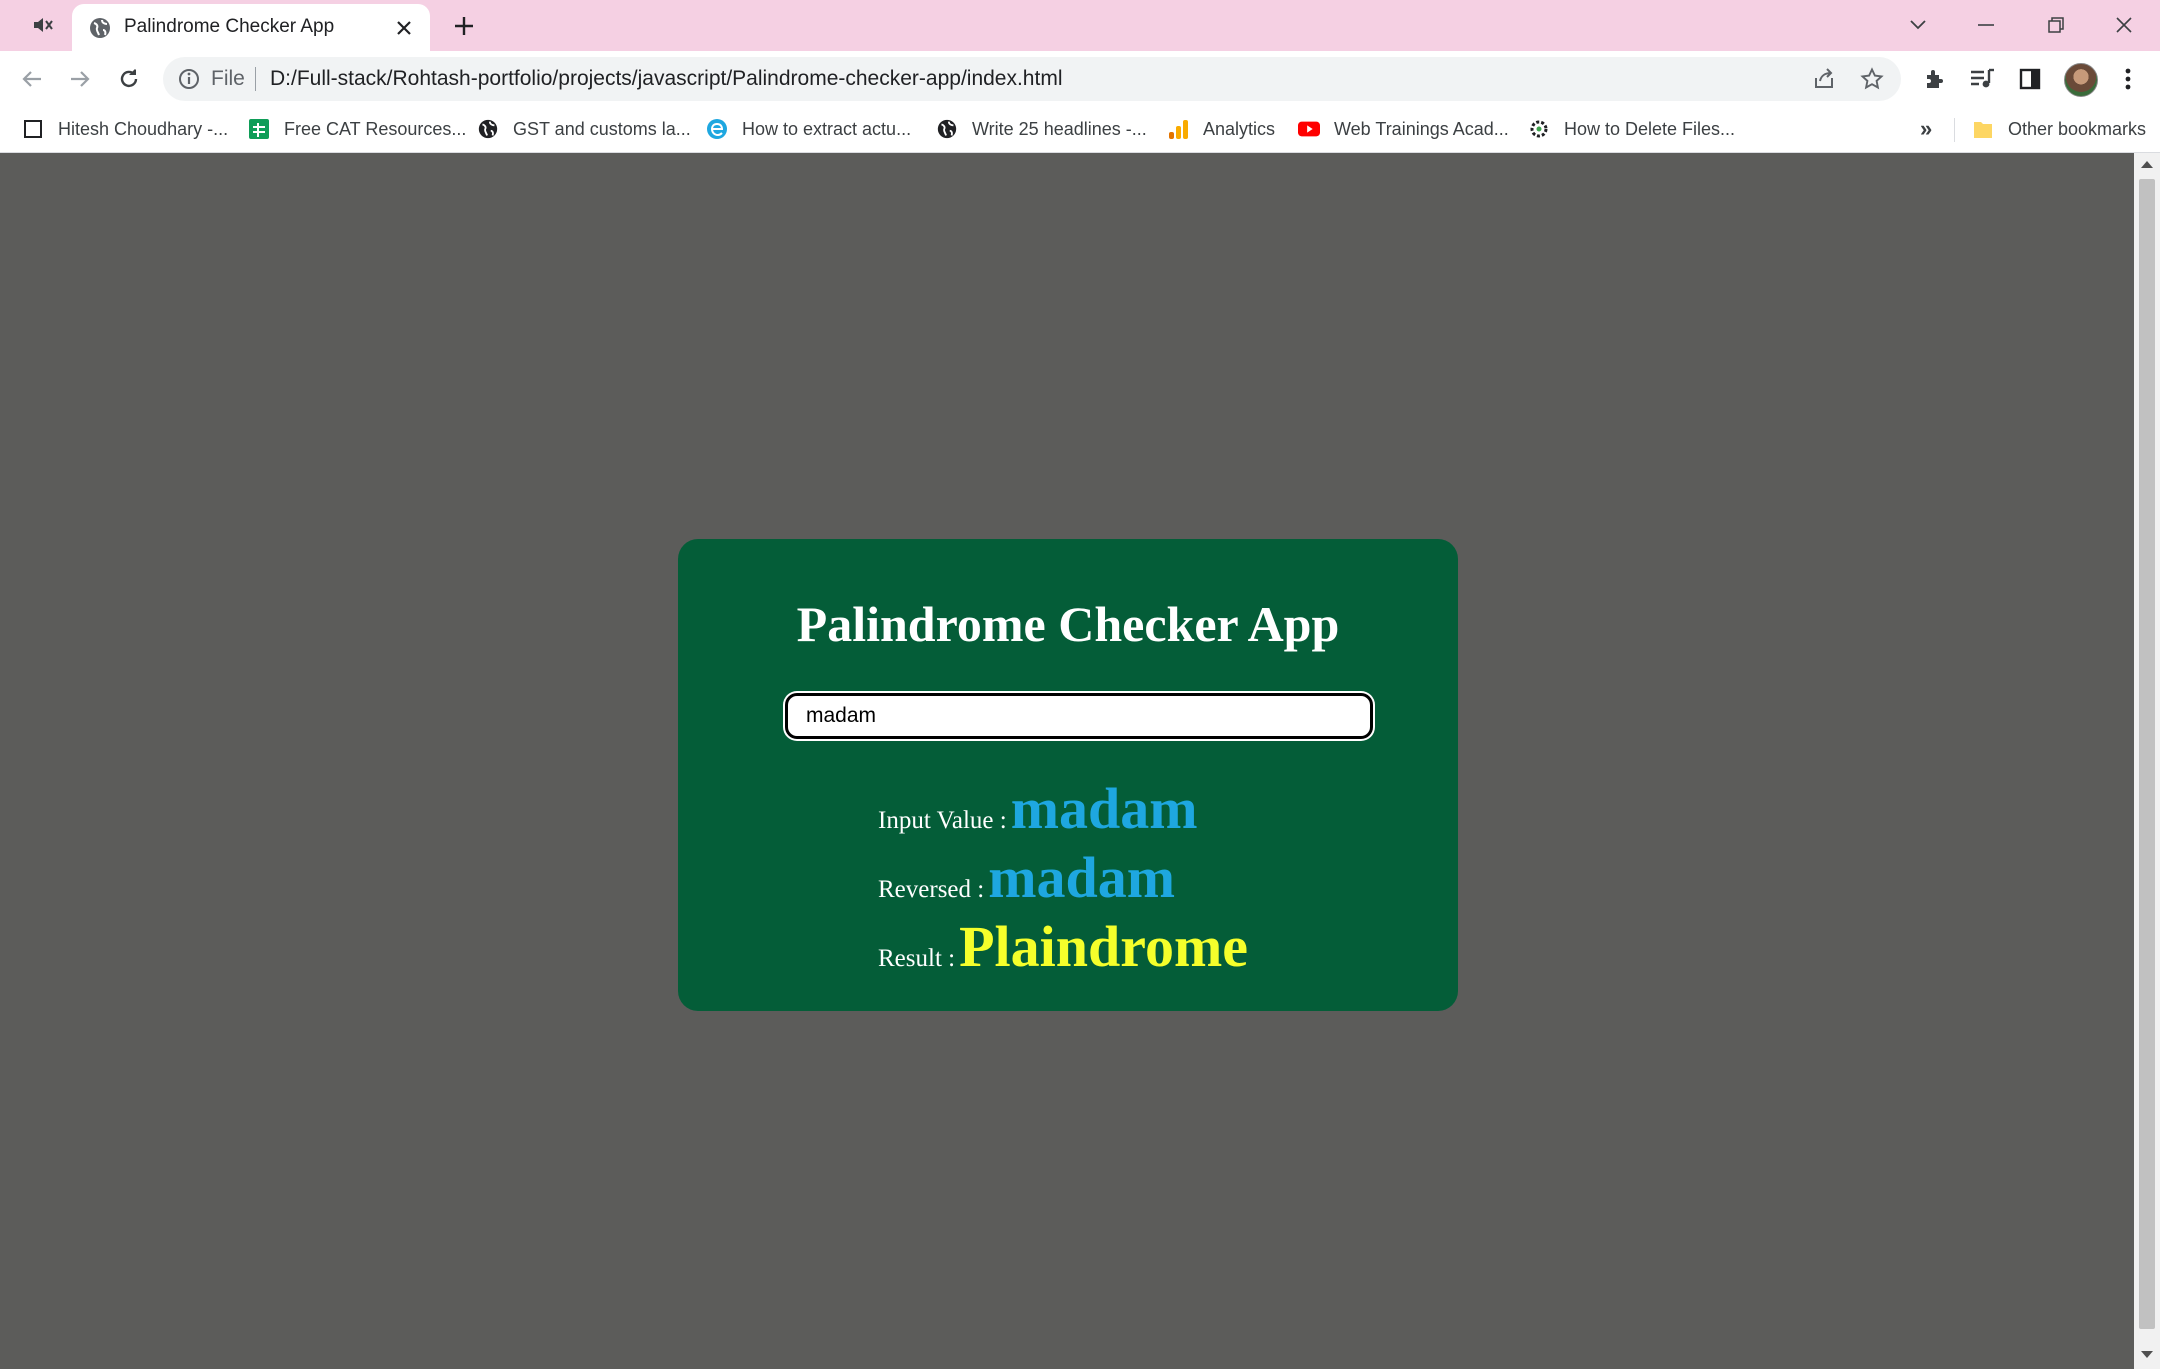 This screenshot has height=1369, width=2160. Describe the element at coordinates (2030, 79) in the screenshot. I see `side-panel-icon` at that location.